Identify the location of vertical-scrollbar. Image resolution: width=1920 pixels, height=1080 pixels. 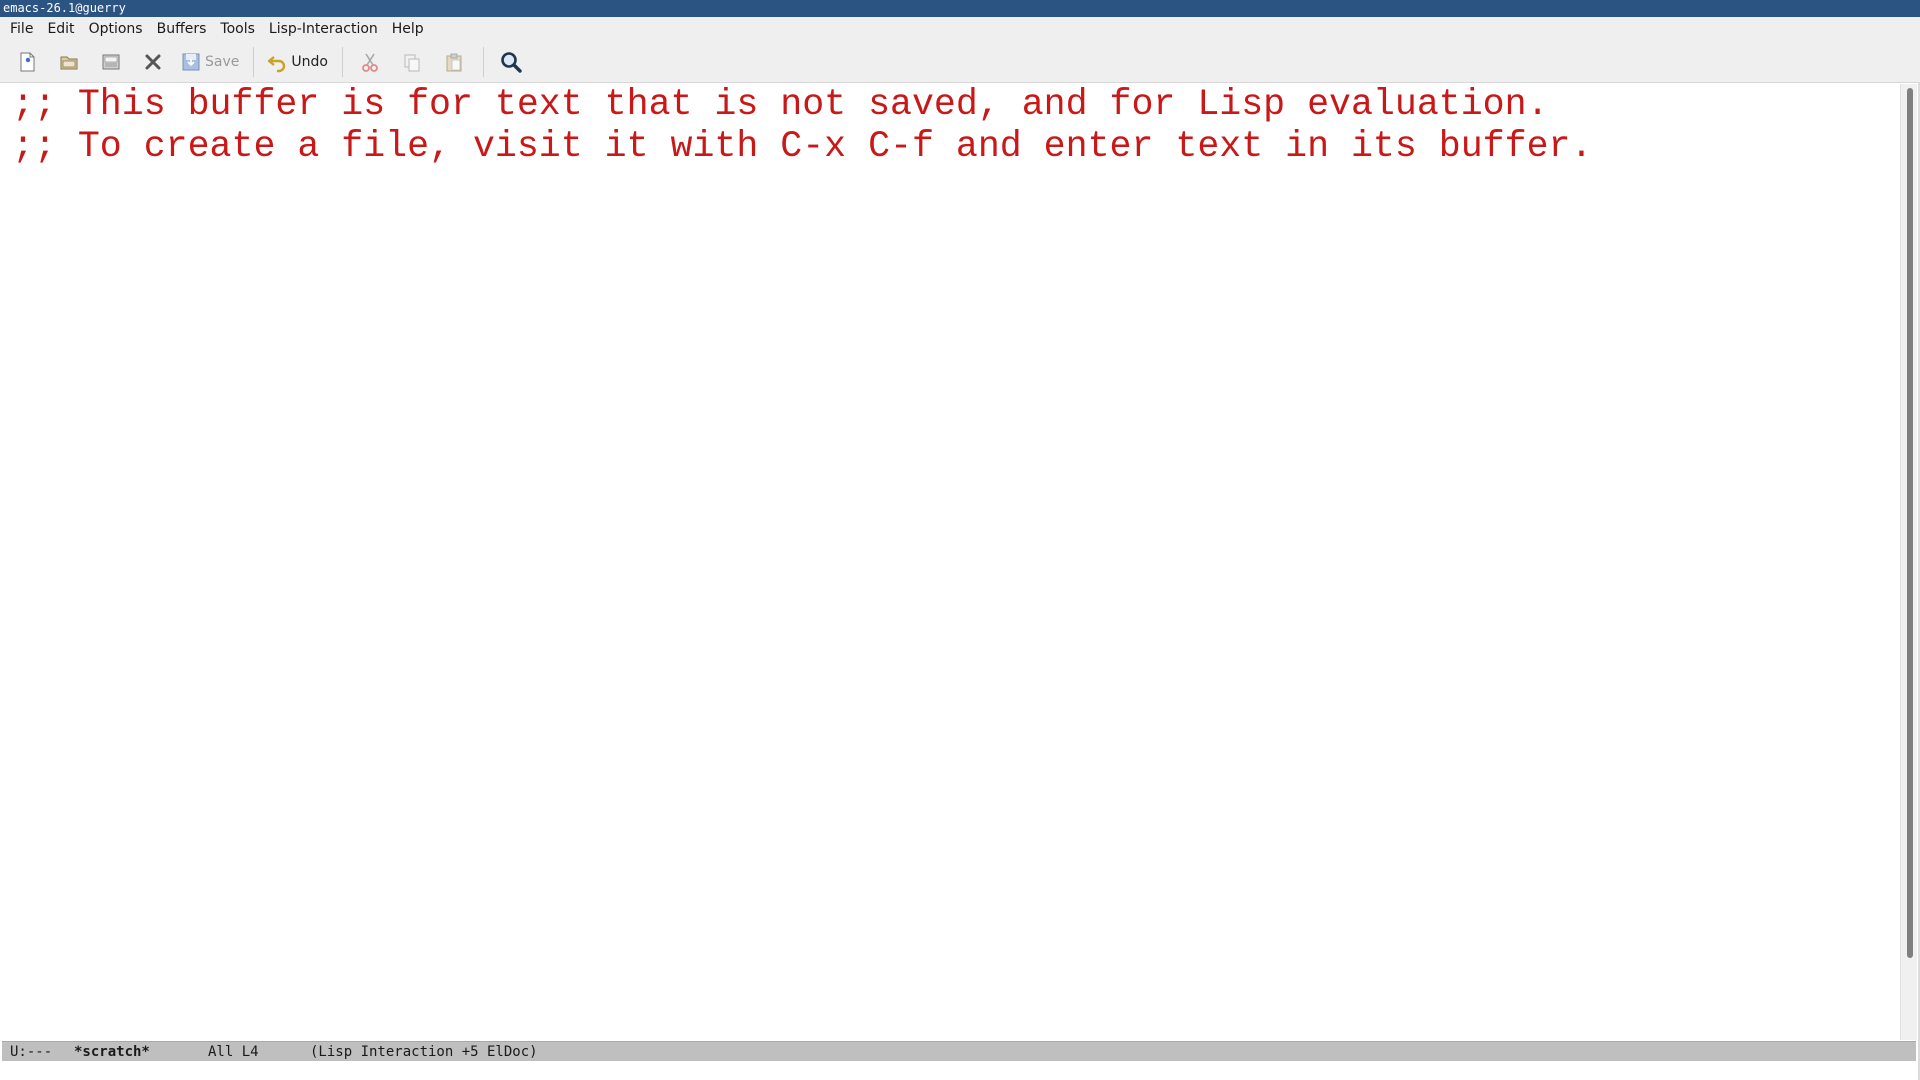
(1908, 562).